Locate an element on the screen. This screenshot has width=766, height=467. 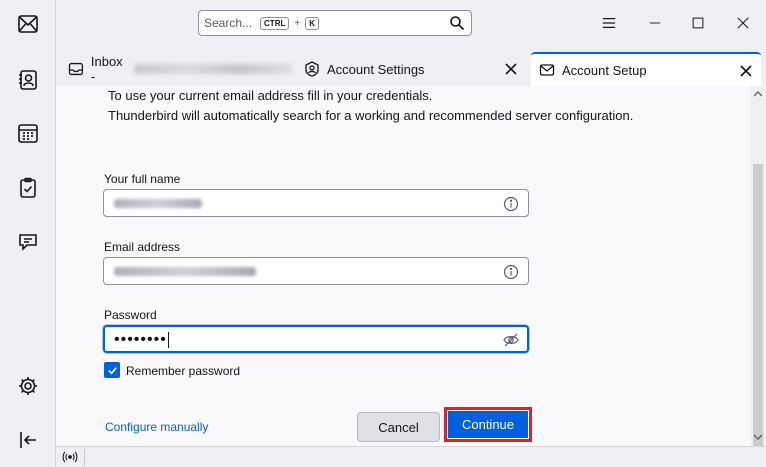
blurred-account-email is located at coordinates (213, 69).